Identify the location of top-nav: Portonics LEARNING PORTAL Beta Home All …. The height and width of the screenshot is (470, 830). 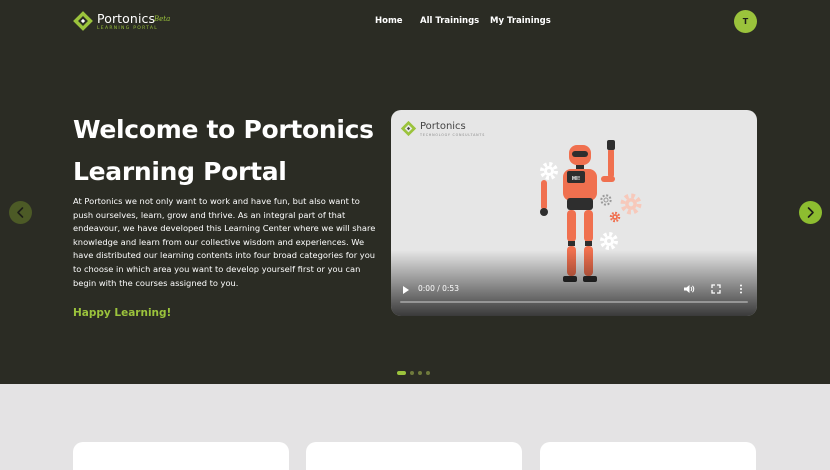
(415, 21).